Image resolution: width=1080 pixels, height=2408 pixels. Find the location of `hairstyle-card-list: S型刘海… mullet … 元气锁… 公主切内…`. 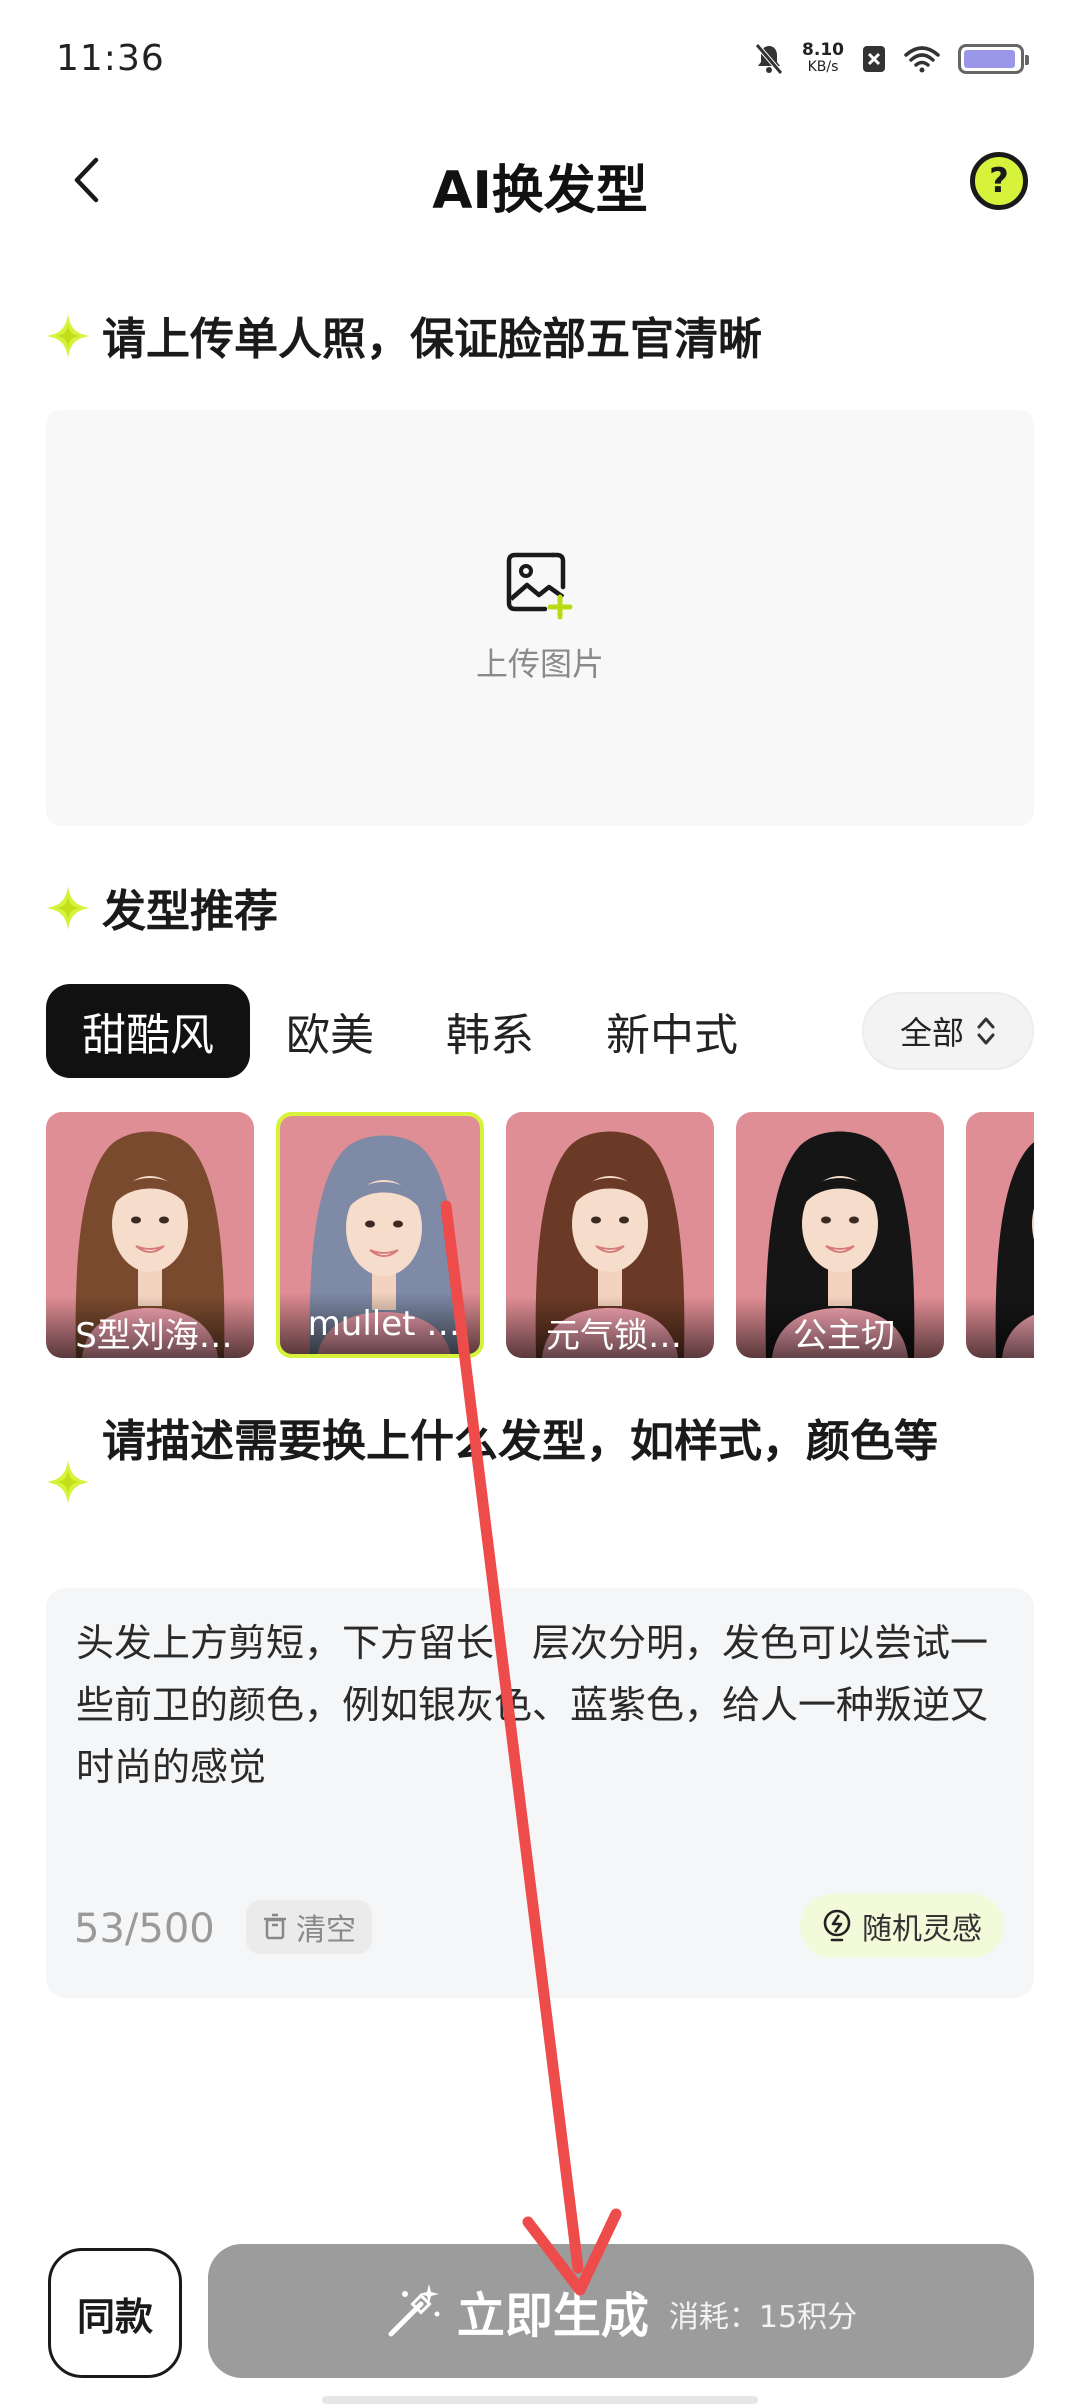

hairstyle-card-list: S型刘海… mullet … 元气锁… 公主切内… is located at coordinates (540, 1235).